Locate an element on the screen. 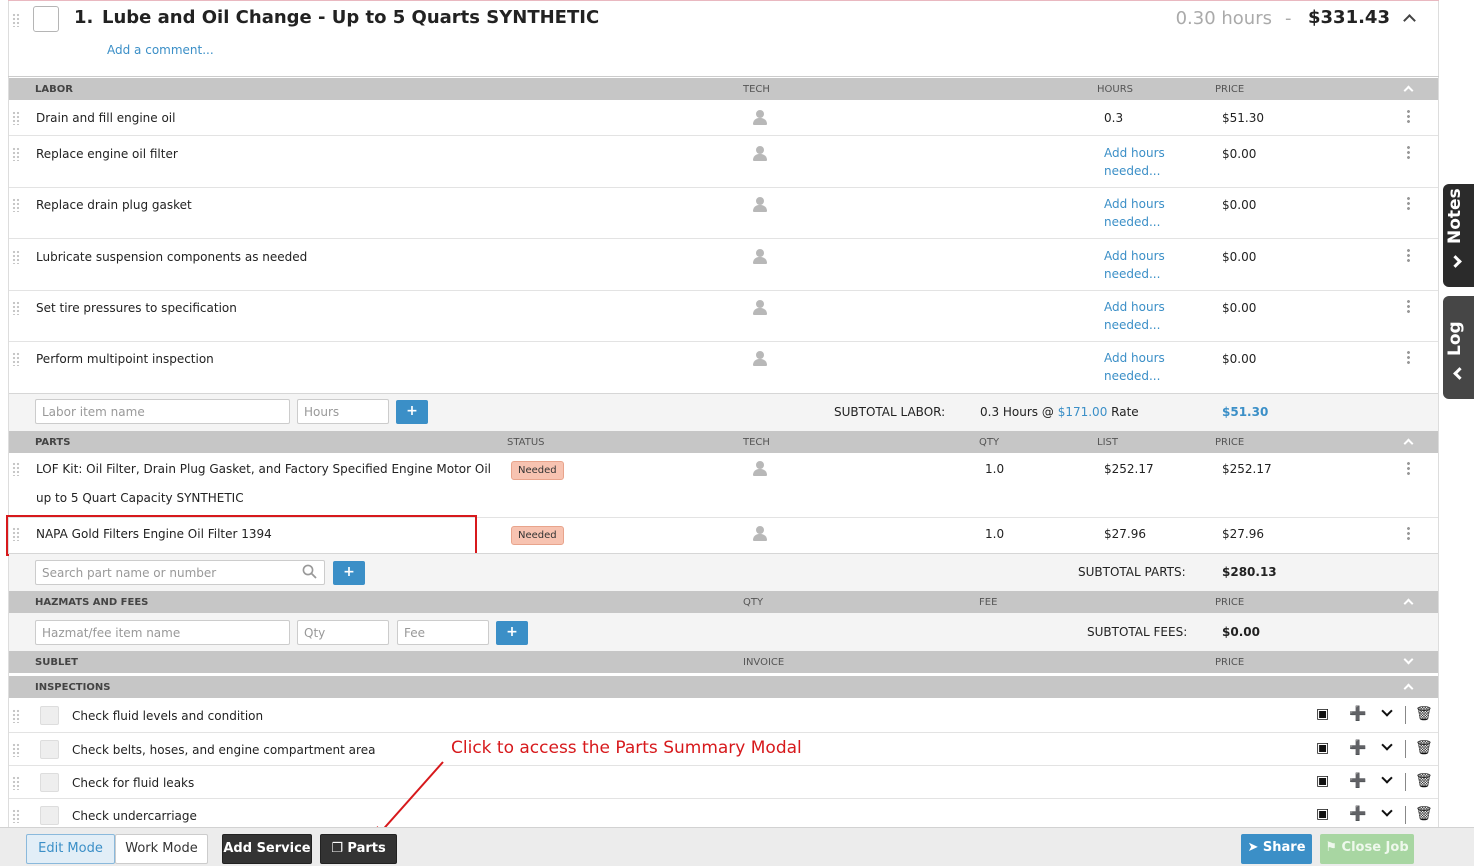 The image size is (1474, 866). labor-item-name: Perform multipoint inspection is located at coordinates (125, 359).